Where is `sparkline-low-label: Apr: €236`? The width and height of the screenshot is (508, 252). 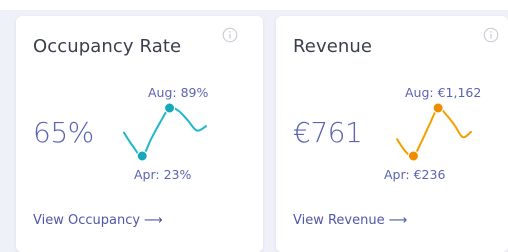
sparkline-low-label: Apr: €236 is located at coordinates (415, 174).